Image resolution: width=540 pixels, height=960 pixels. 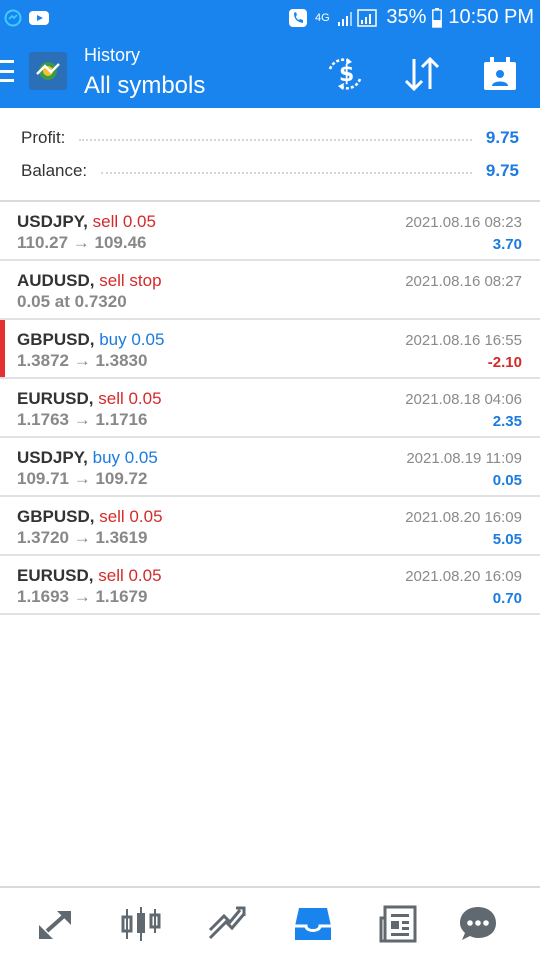 What do you see at coordinates (463, 222) in the screenshot?
I see `trade-date: 2021.08.16 08:23` at bounding box center [463, 222].